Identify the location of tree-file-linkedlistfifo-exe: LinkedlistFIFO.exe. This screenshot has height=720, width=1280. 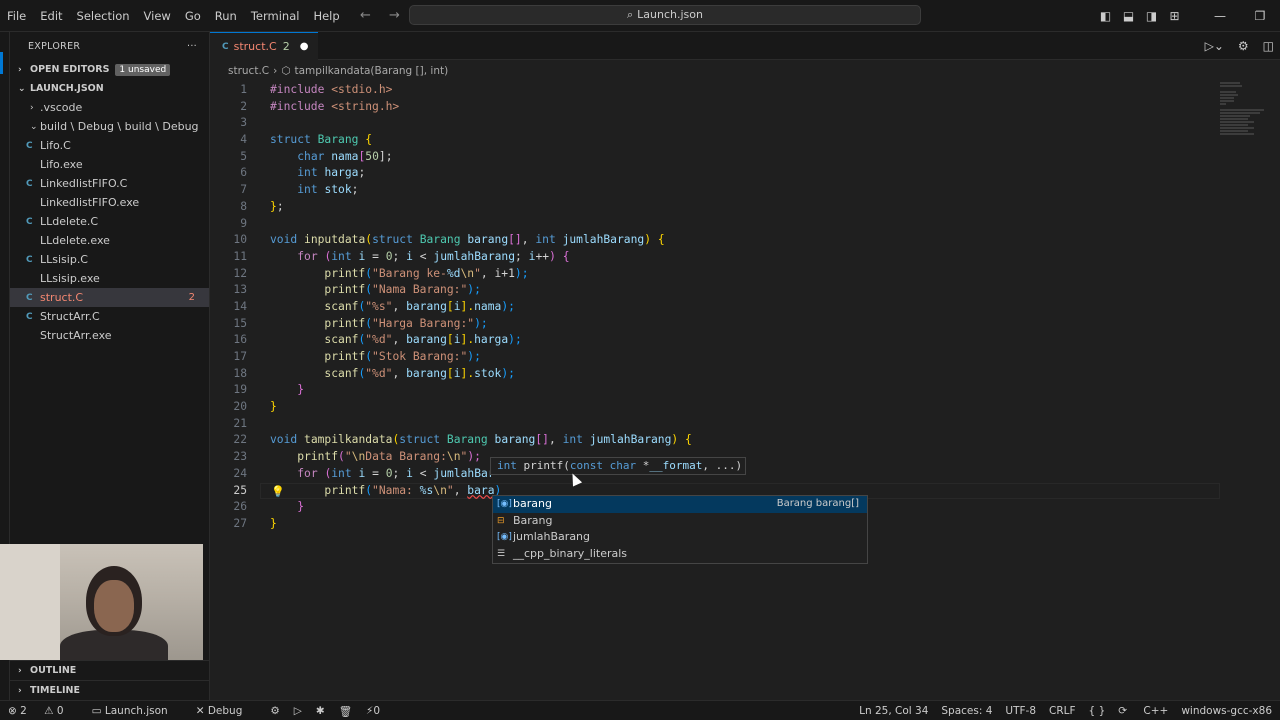
(109, 202).